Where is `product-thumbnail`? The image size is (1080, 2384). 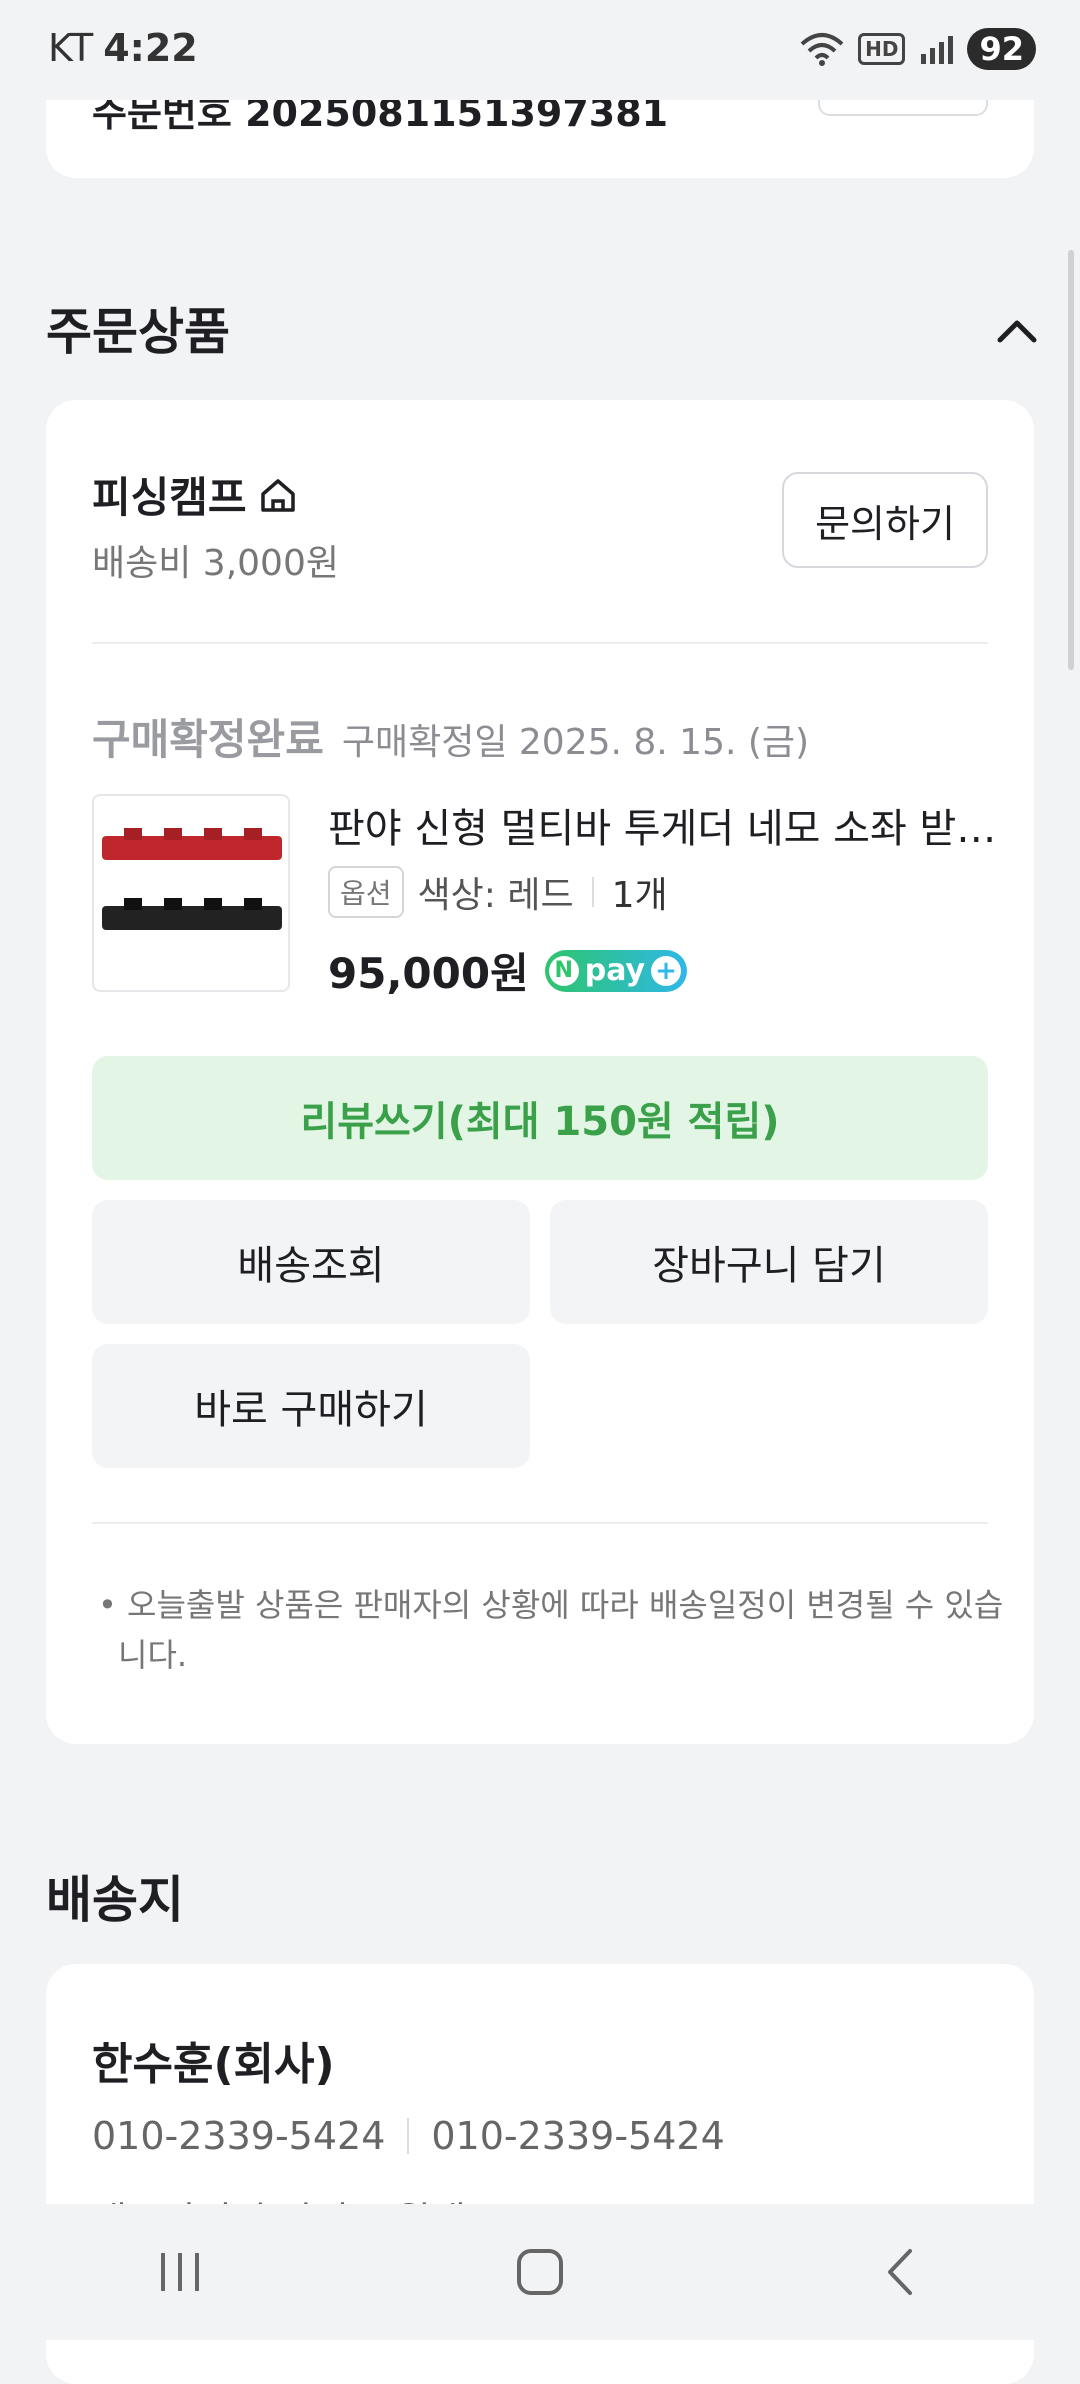 product-thumbnail is located at coordinates (191, 893).